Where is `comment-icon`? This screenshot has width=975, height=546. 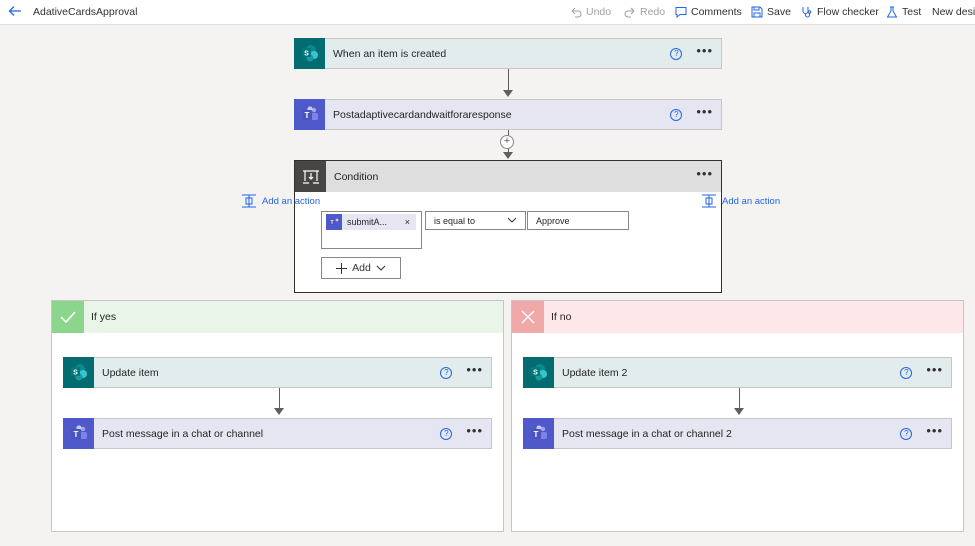
comment-icon is located at coordinates (681, 12).